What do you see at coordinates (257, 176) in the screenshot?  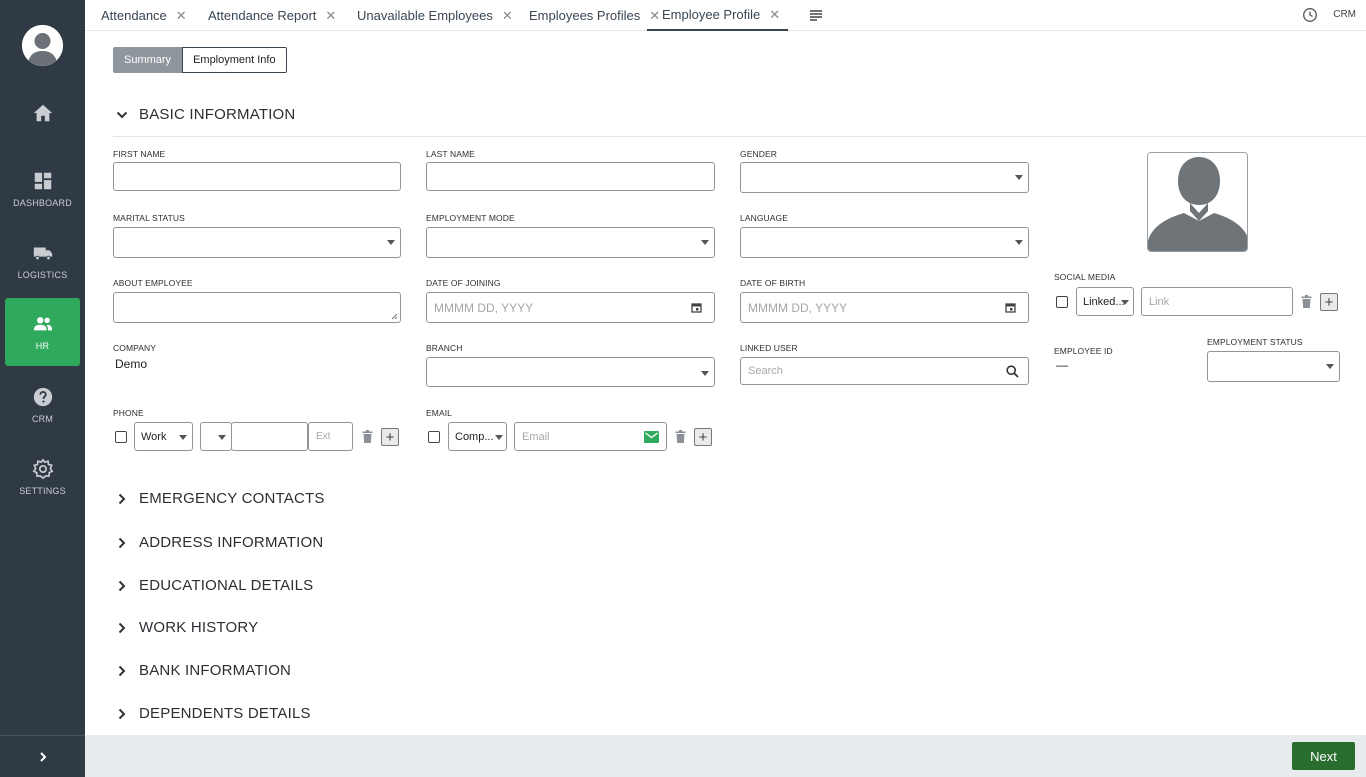 I see `first-name-field` at bounding box center [257, 176].